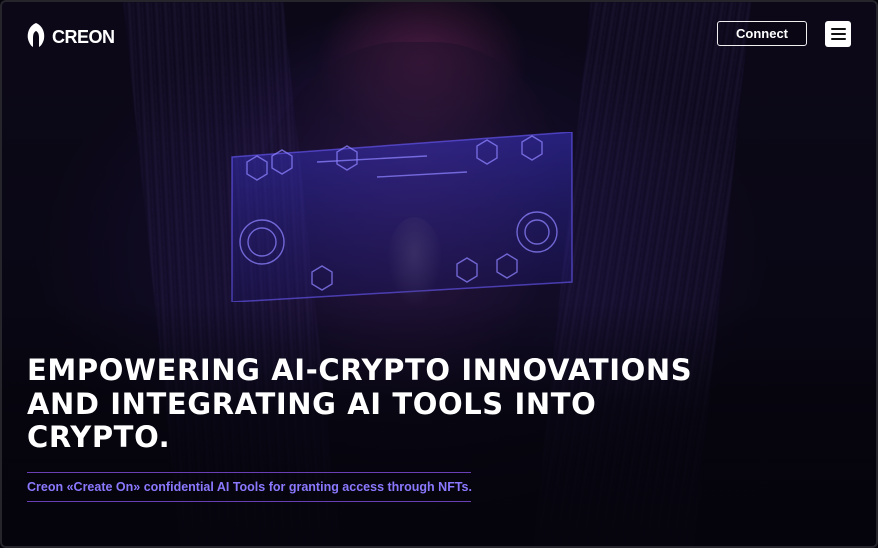 Image resolution: width=878 pixels, height=548 pixels. I want to click on hero-nose-shape, so click(414, 262).